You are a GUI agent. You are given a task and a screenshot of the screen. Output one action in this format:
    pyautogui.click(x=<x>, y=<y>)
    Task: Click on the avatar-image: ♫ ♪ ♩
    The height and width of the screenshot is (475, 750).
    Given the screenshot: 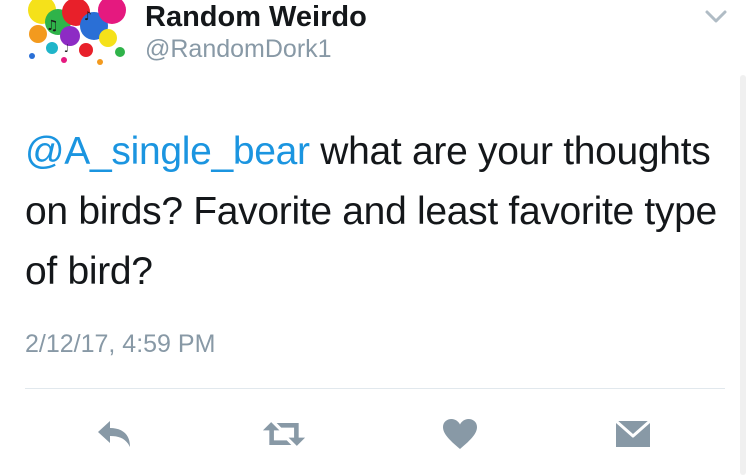 What is the action you would take?
    pyautogui.click(x=76, y=36)
    